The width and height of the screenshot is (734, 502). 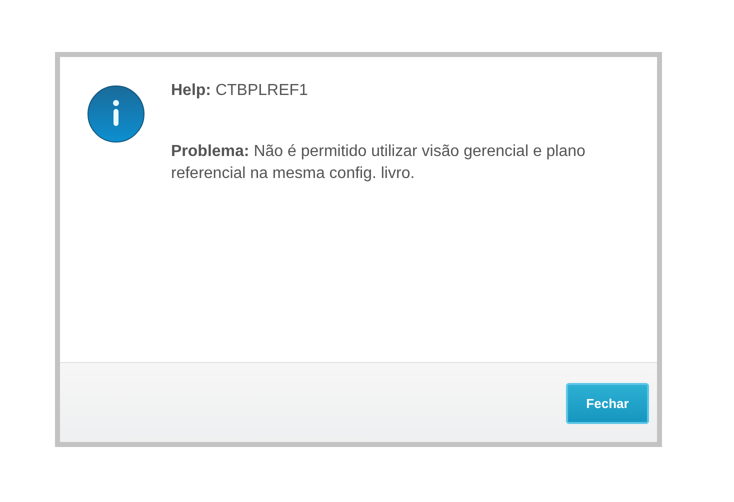 I want to click on problem-message: Problema: Não é permitido utilizar visão gerencial e plano referencial na mesma config. livro., so click(x=378, y=163).